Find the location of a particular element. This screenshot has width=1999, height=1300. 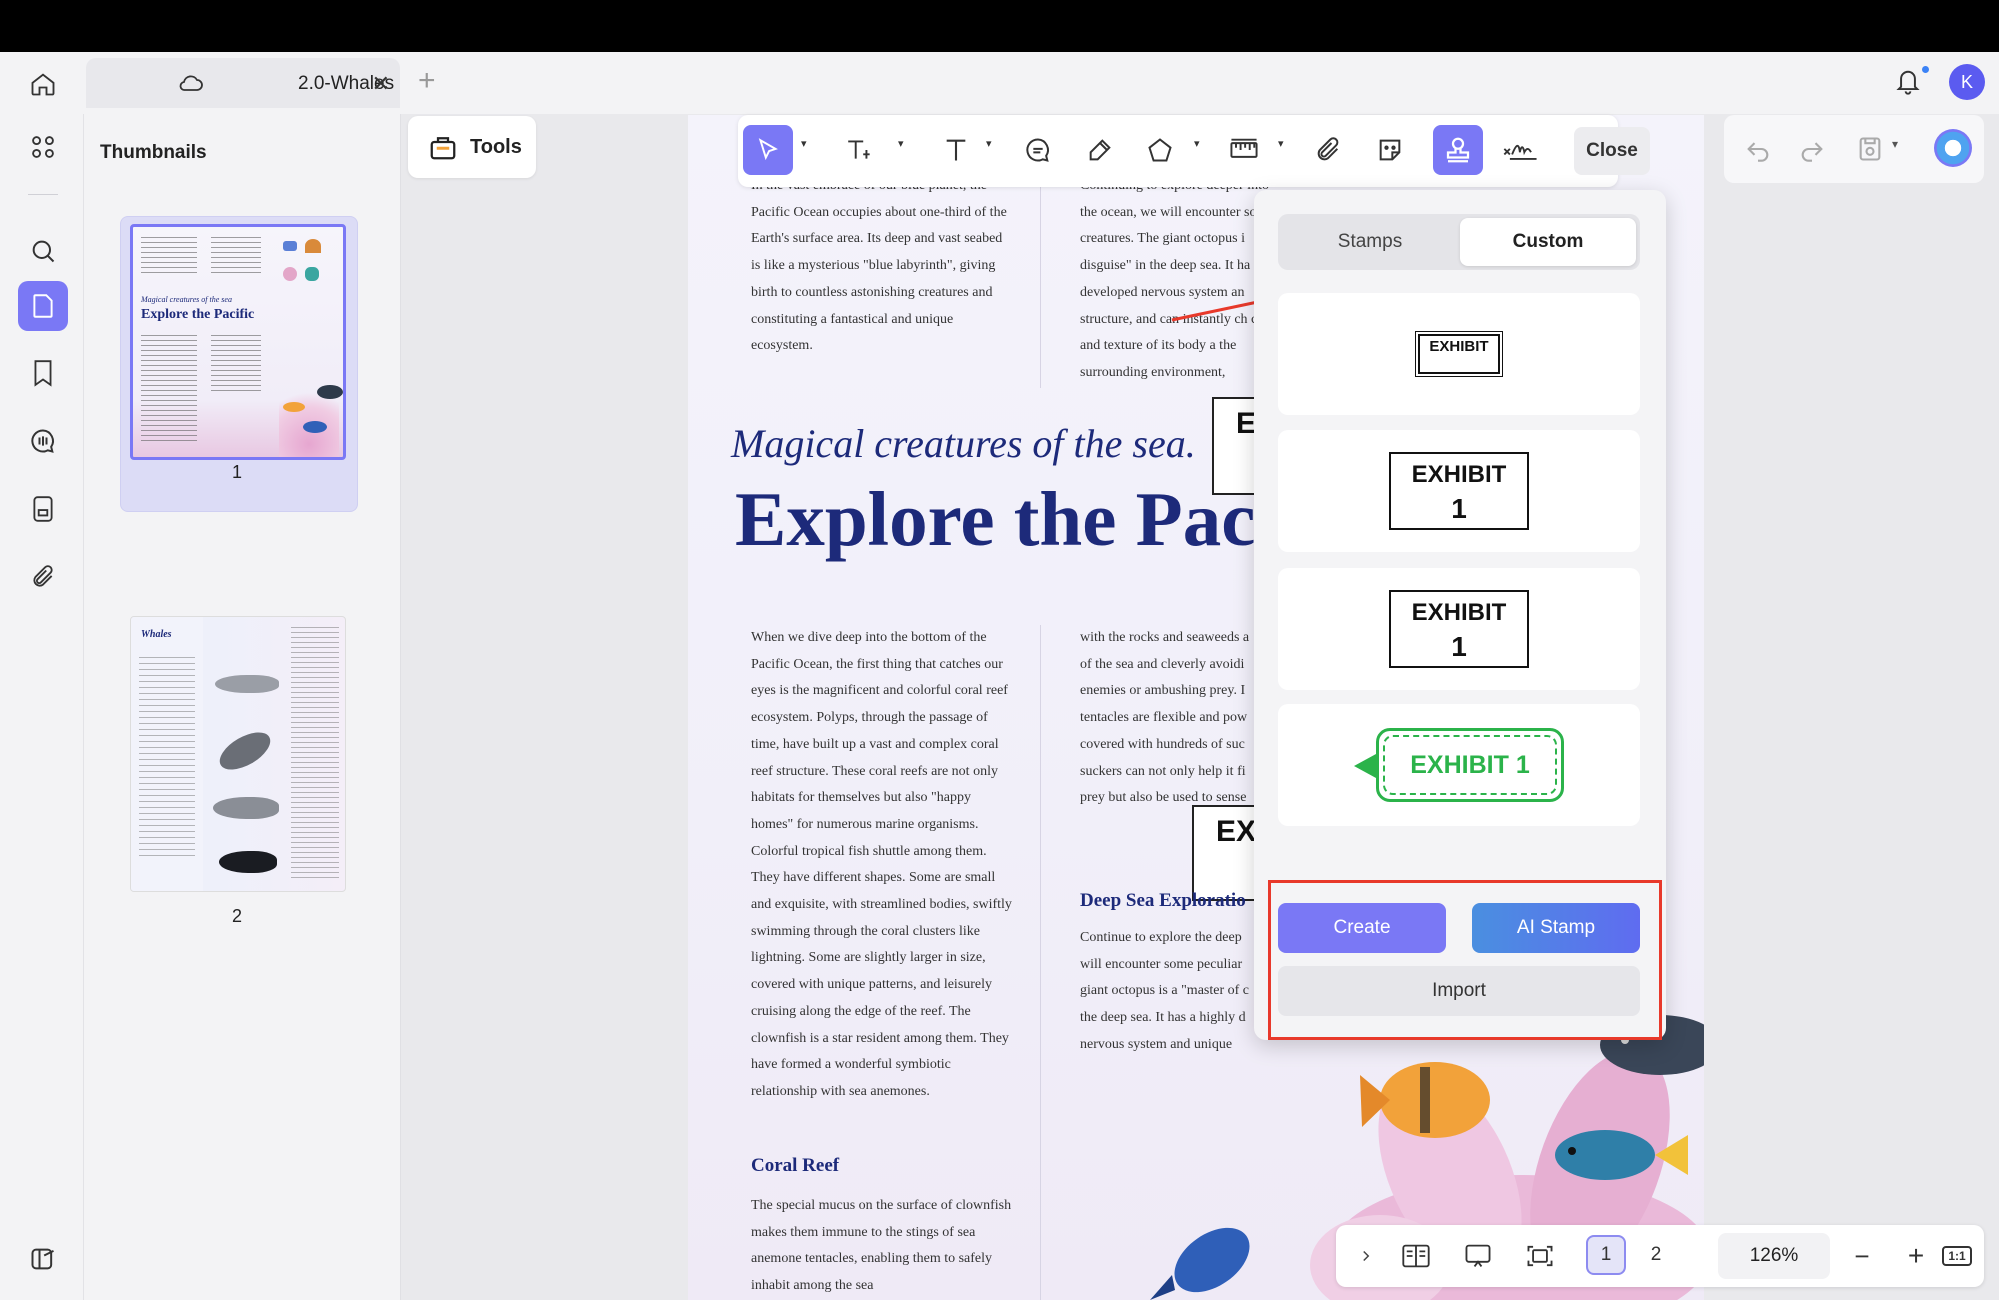

pen-icon is located at coordinates (1100, 150).